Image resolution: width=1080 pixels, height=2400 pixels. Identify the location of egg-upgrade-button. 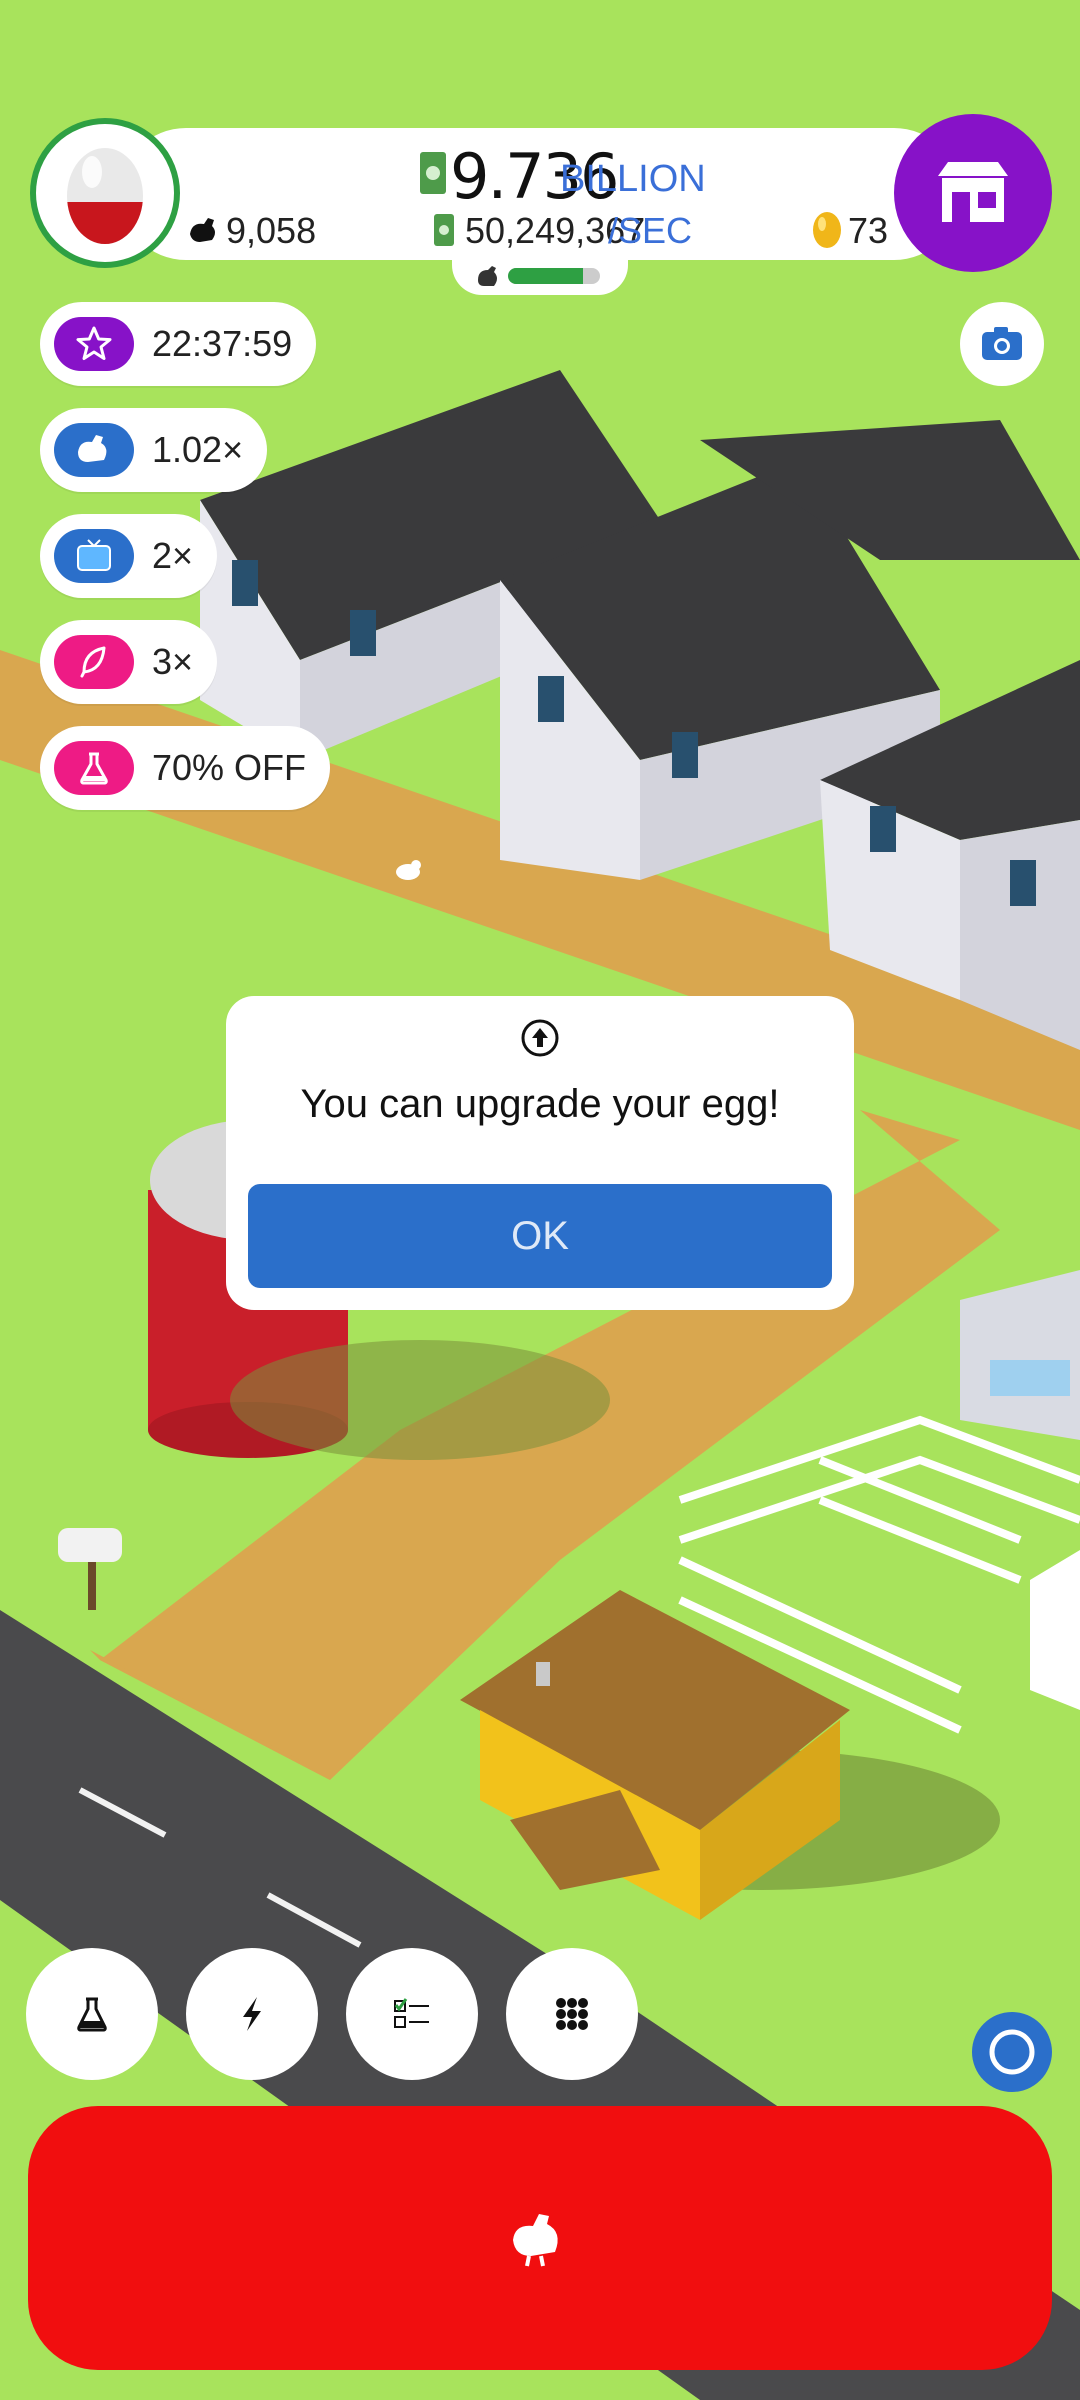
(105, 193).